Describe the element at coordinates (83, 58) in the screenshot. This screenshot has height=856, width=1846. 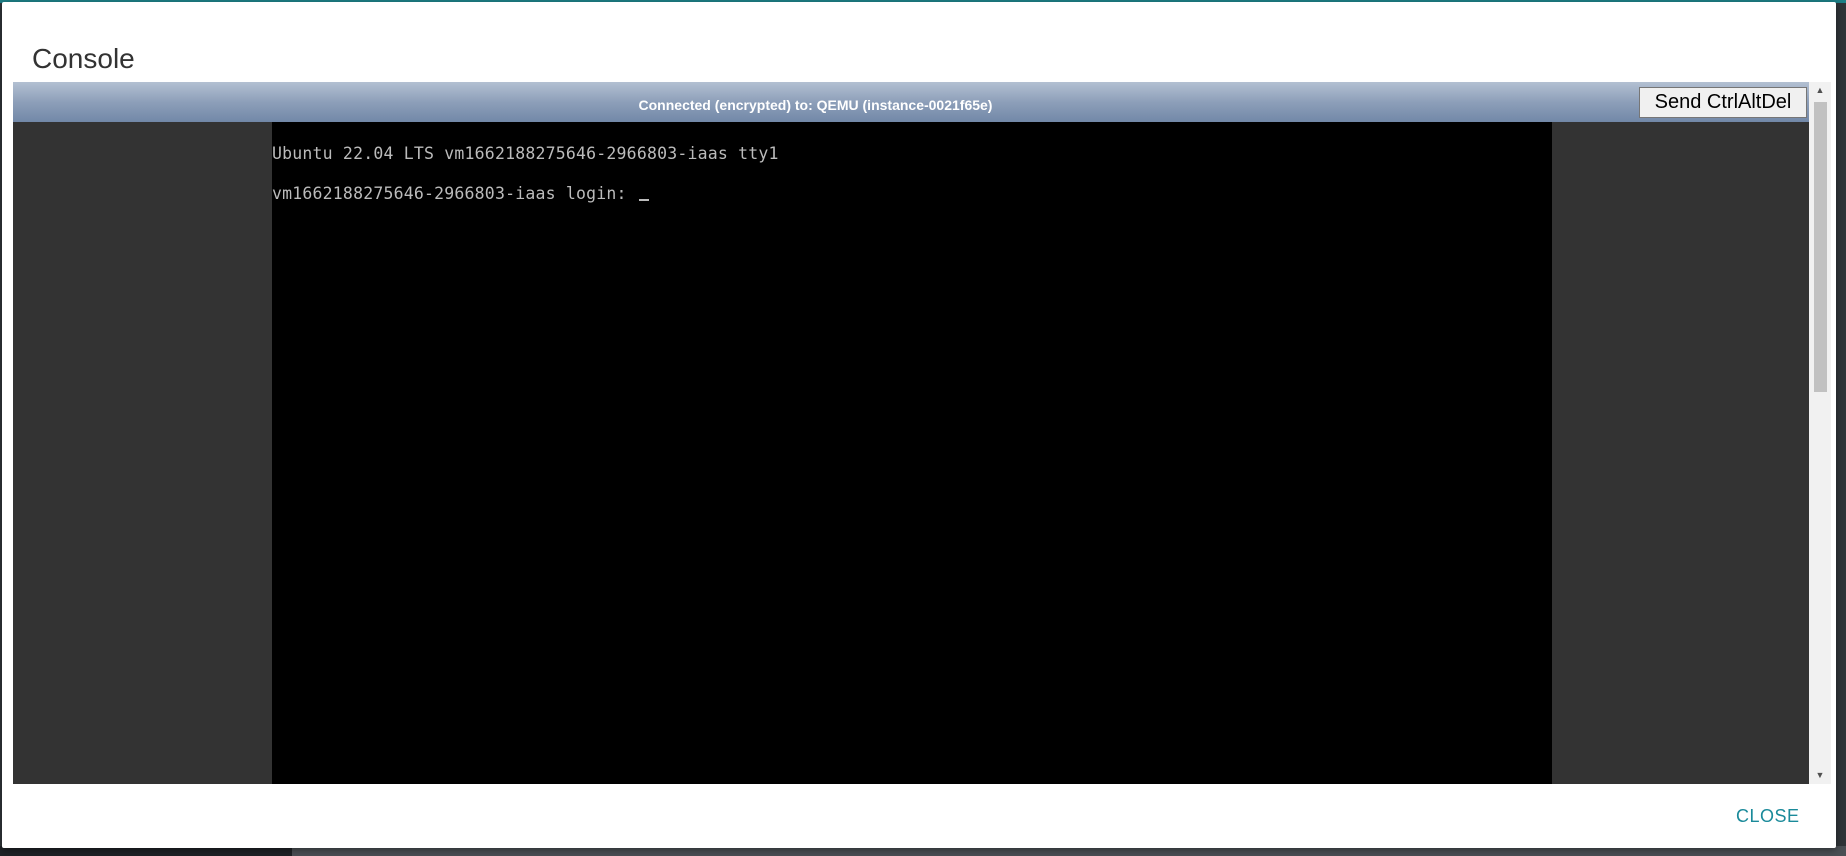
I see `dialog-title: Console` at that location.